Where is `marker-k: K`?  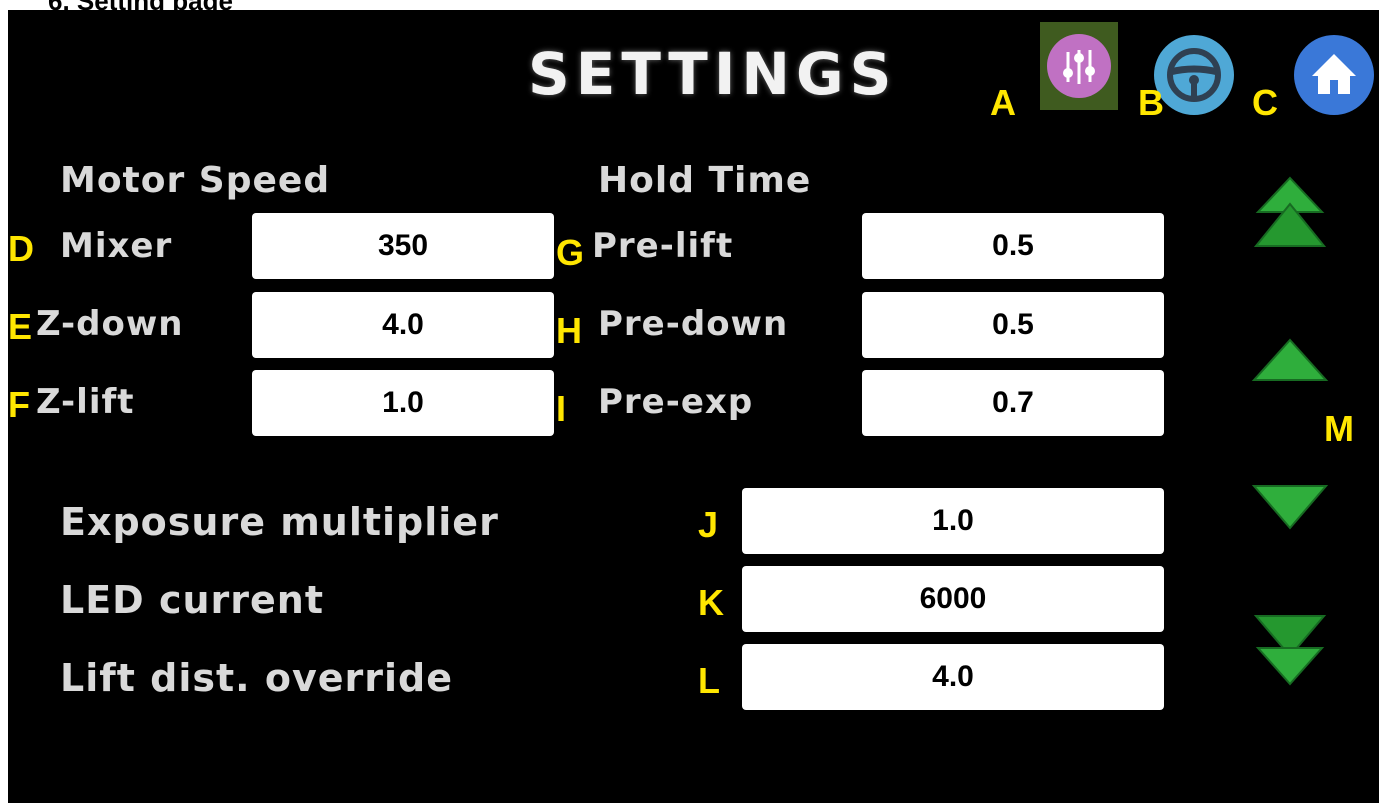
marker-k: K is located at coordinates (711, 602).